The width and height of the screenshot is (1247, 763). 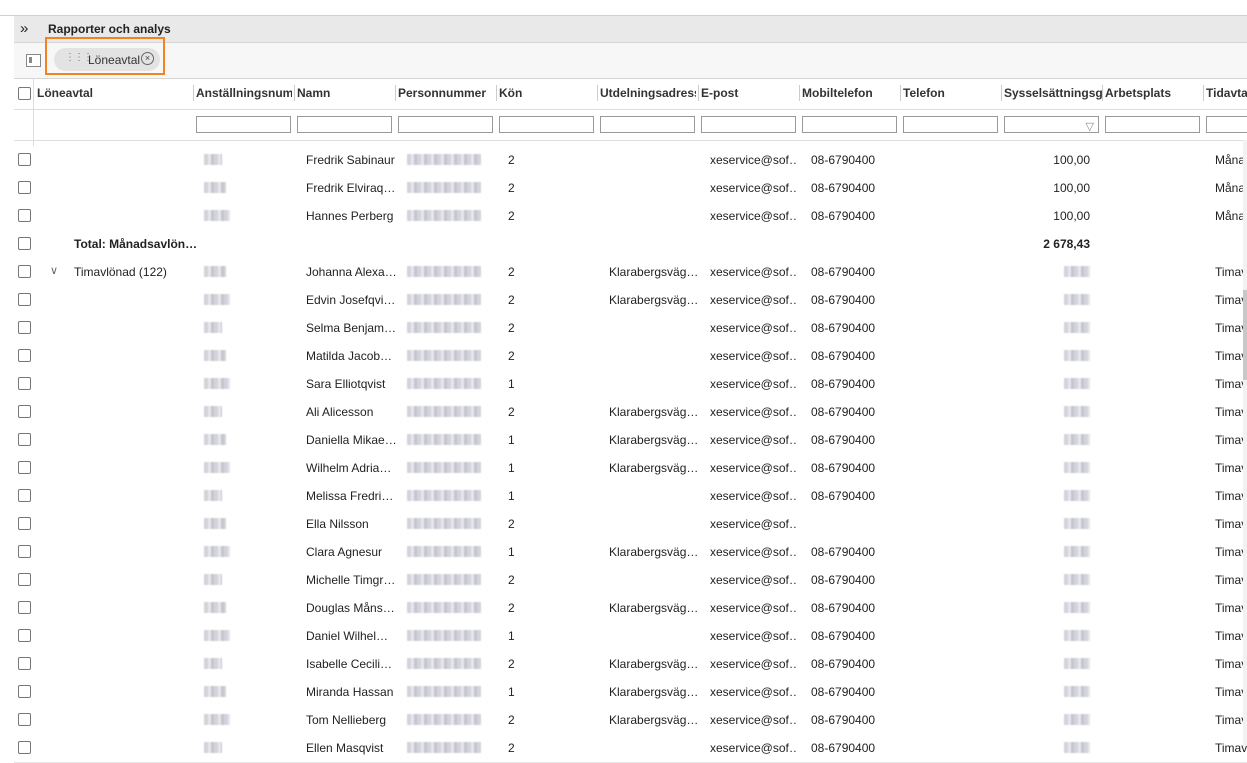 I want to click on total-row: Total: Månadsavlön… 2 678,43, so click(x=630, y=244).